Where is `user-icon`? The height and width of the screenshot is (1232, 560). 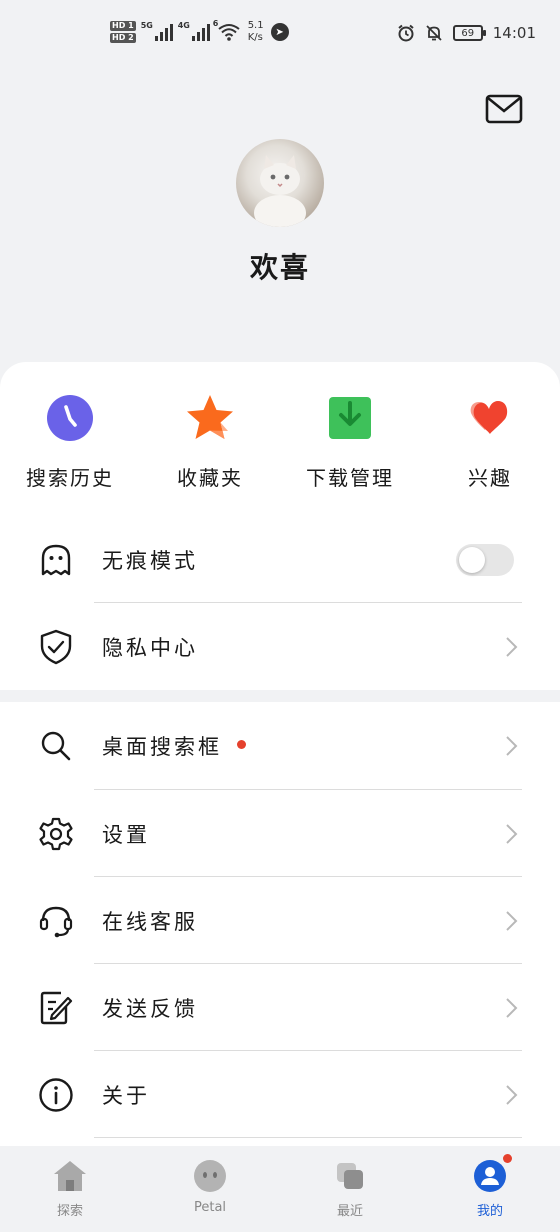
user-icon is located at coordinates (492, 1174).